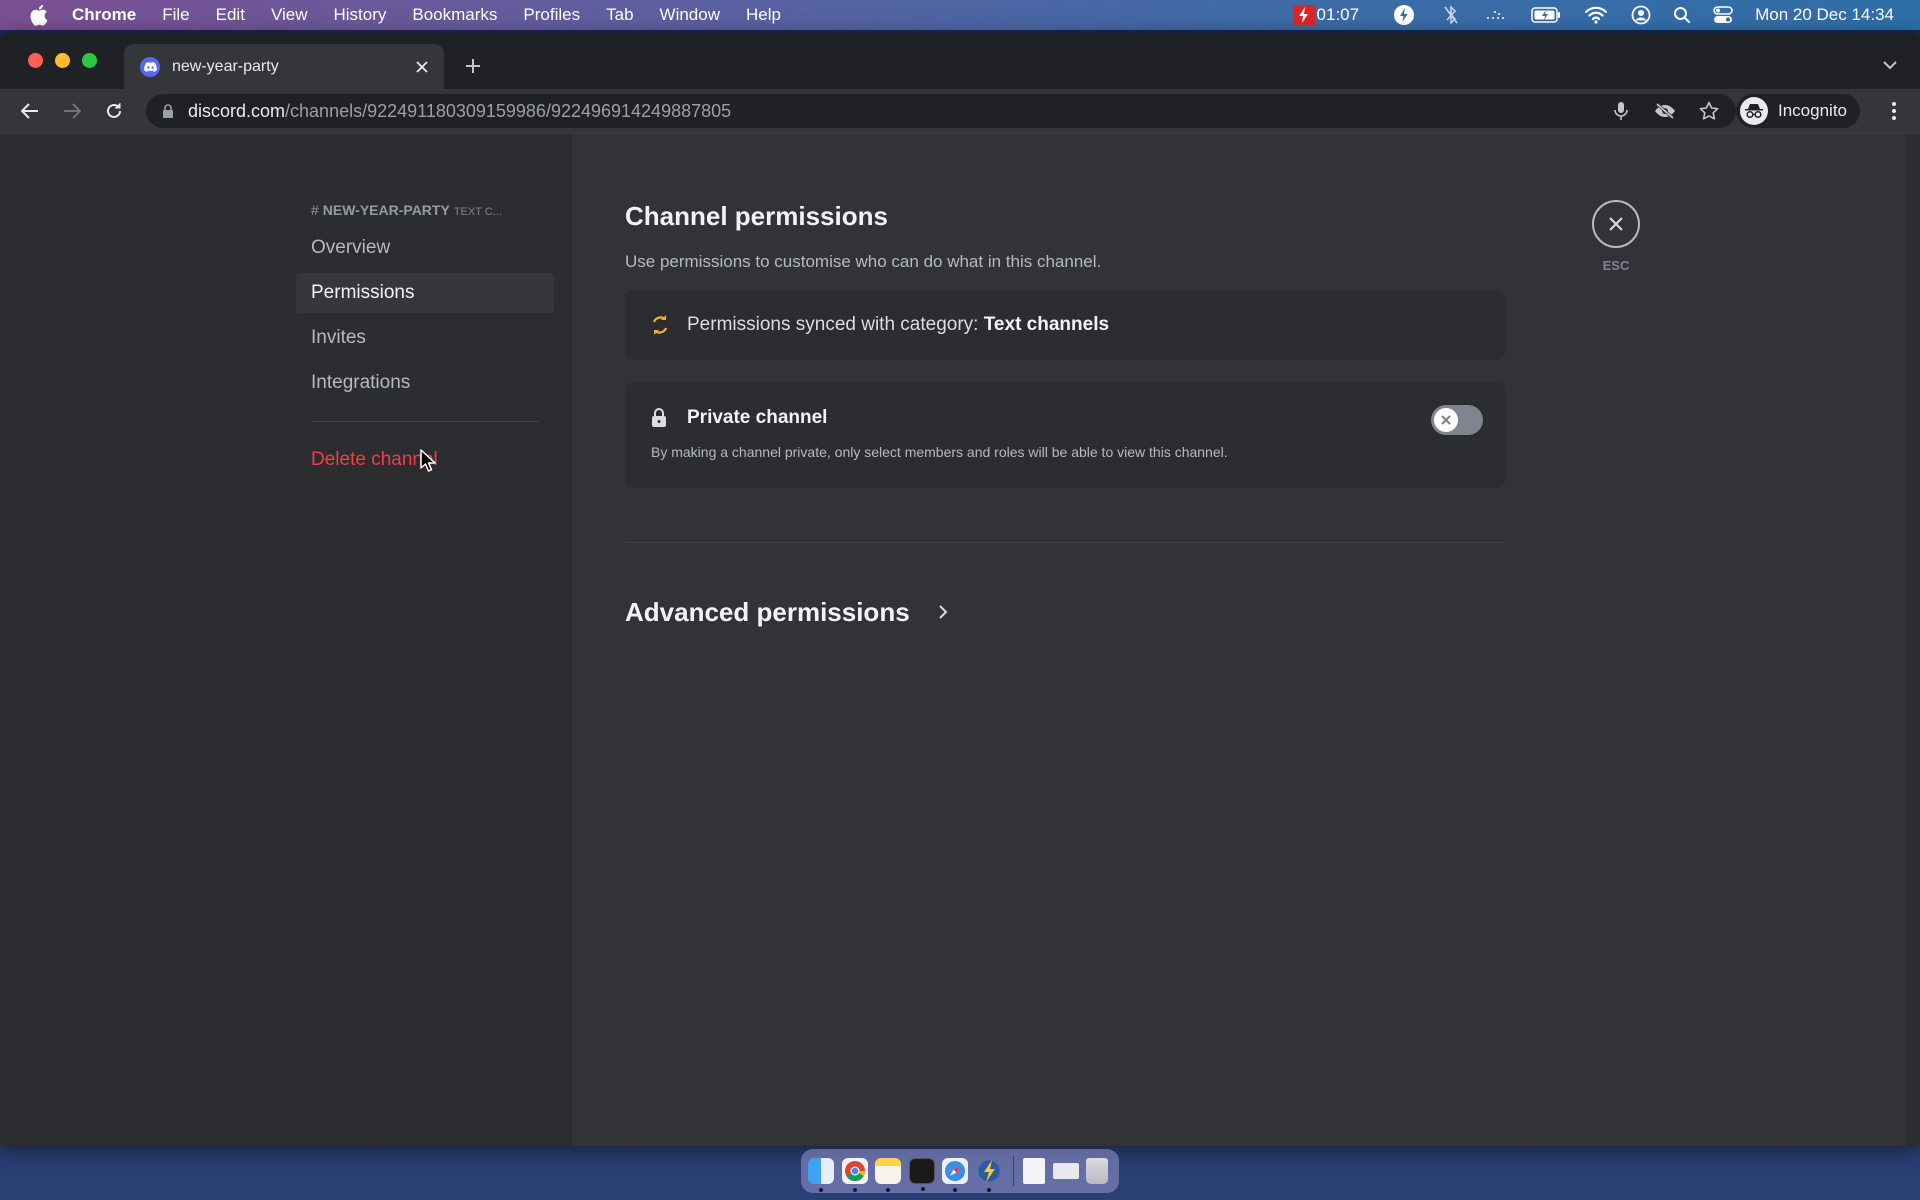  What do you see at coordinates (1890, 65) in the screenshot?
I see `tab-search-chevron-icon` at bounding box center [1890, 65].